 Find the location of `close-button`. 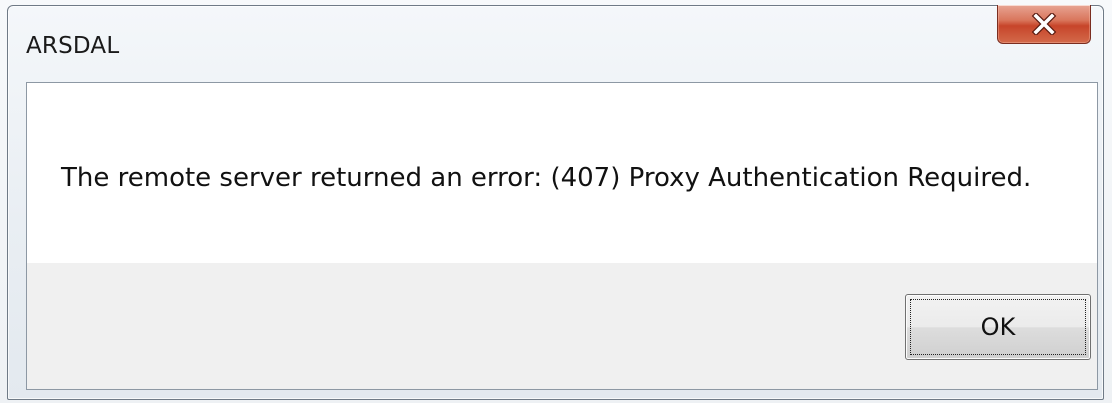

close-button is located at coordinates (1044, 24).